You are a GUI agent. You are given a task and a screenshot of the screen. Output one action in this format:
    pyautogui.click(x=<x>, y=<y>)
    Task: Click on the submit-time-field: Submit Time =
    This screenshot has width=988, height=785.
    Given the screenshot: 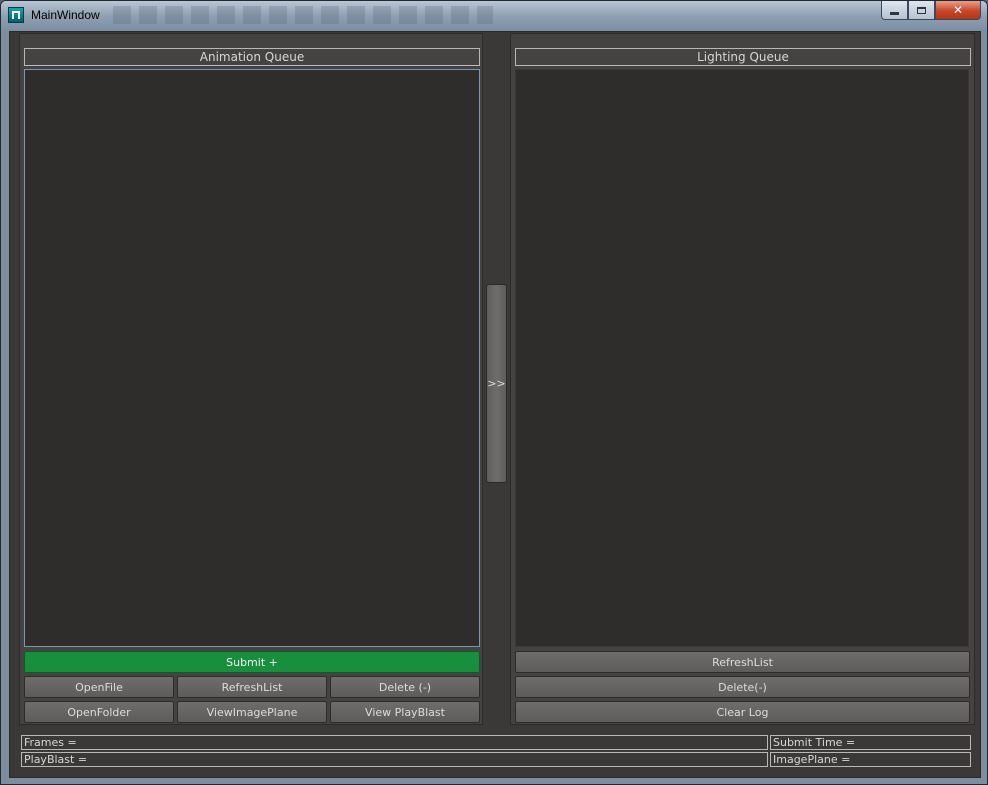 What is the action you would take?
    pyautogui.click(x=870, y=742)
    